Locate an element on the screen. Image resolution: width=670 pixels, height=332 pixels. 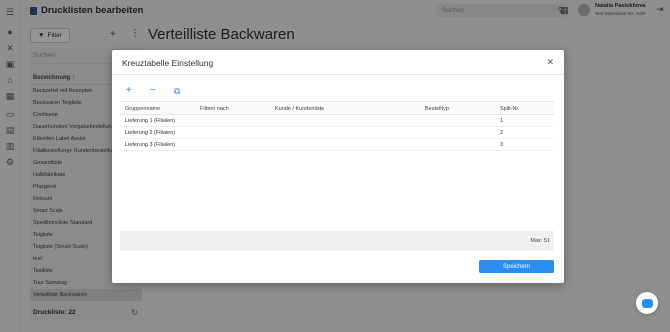
table-row: Lieferung 3 (Filialen) 3 is located at coordinates (337, 145).